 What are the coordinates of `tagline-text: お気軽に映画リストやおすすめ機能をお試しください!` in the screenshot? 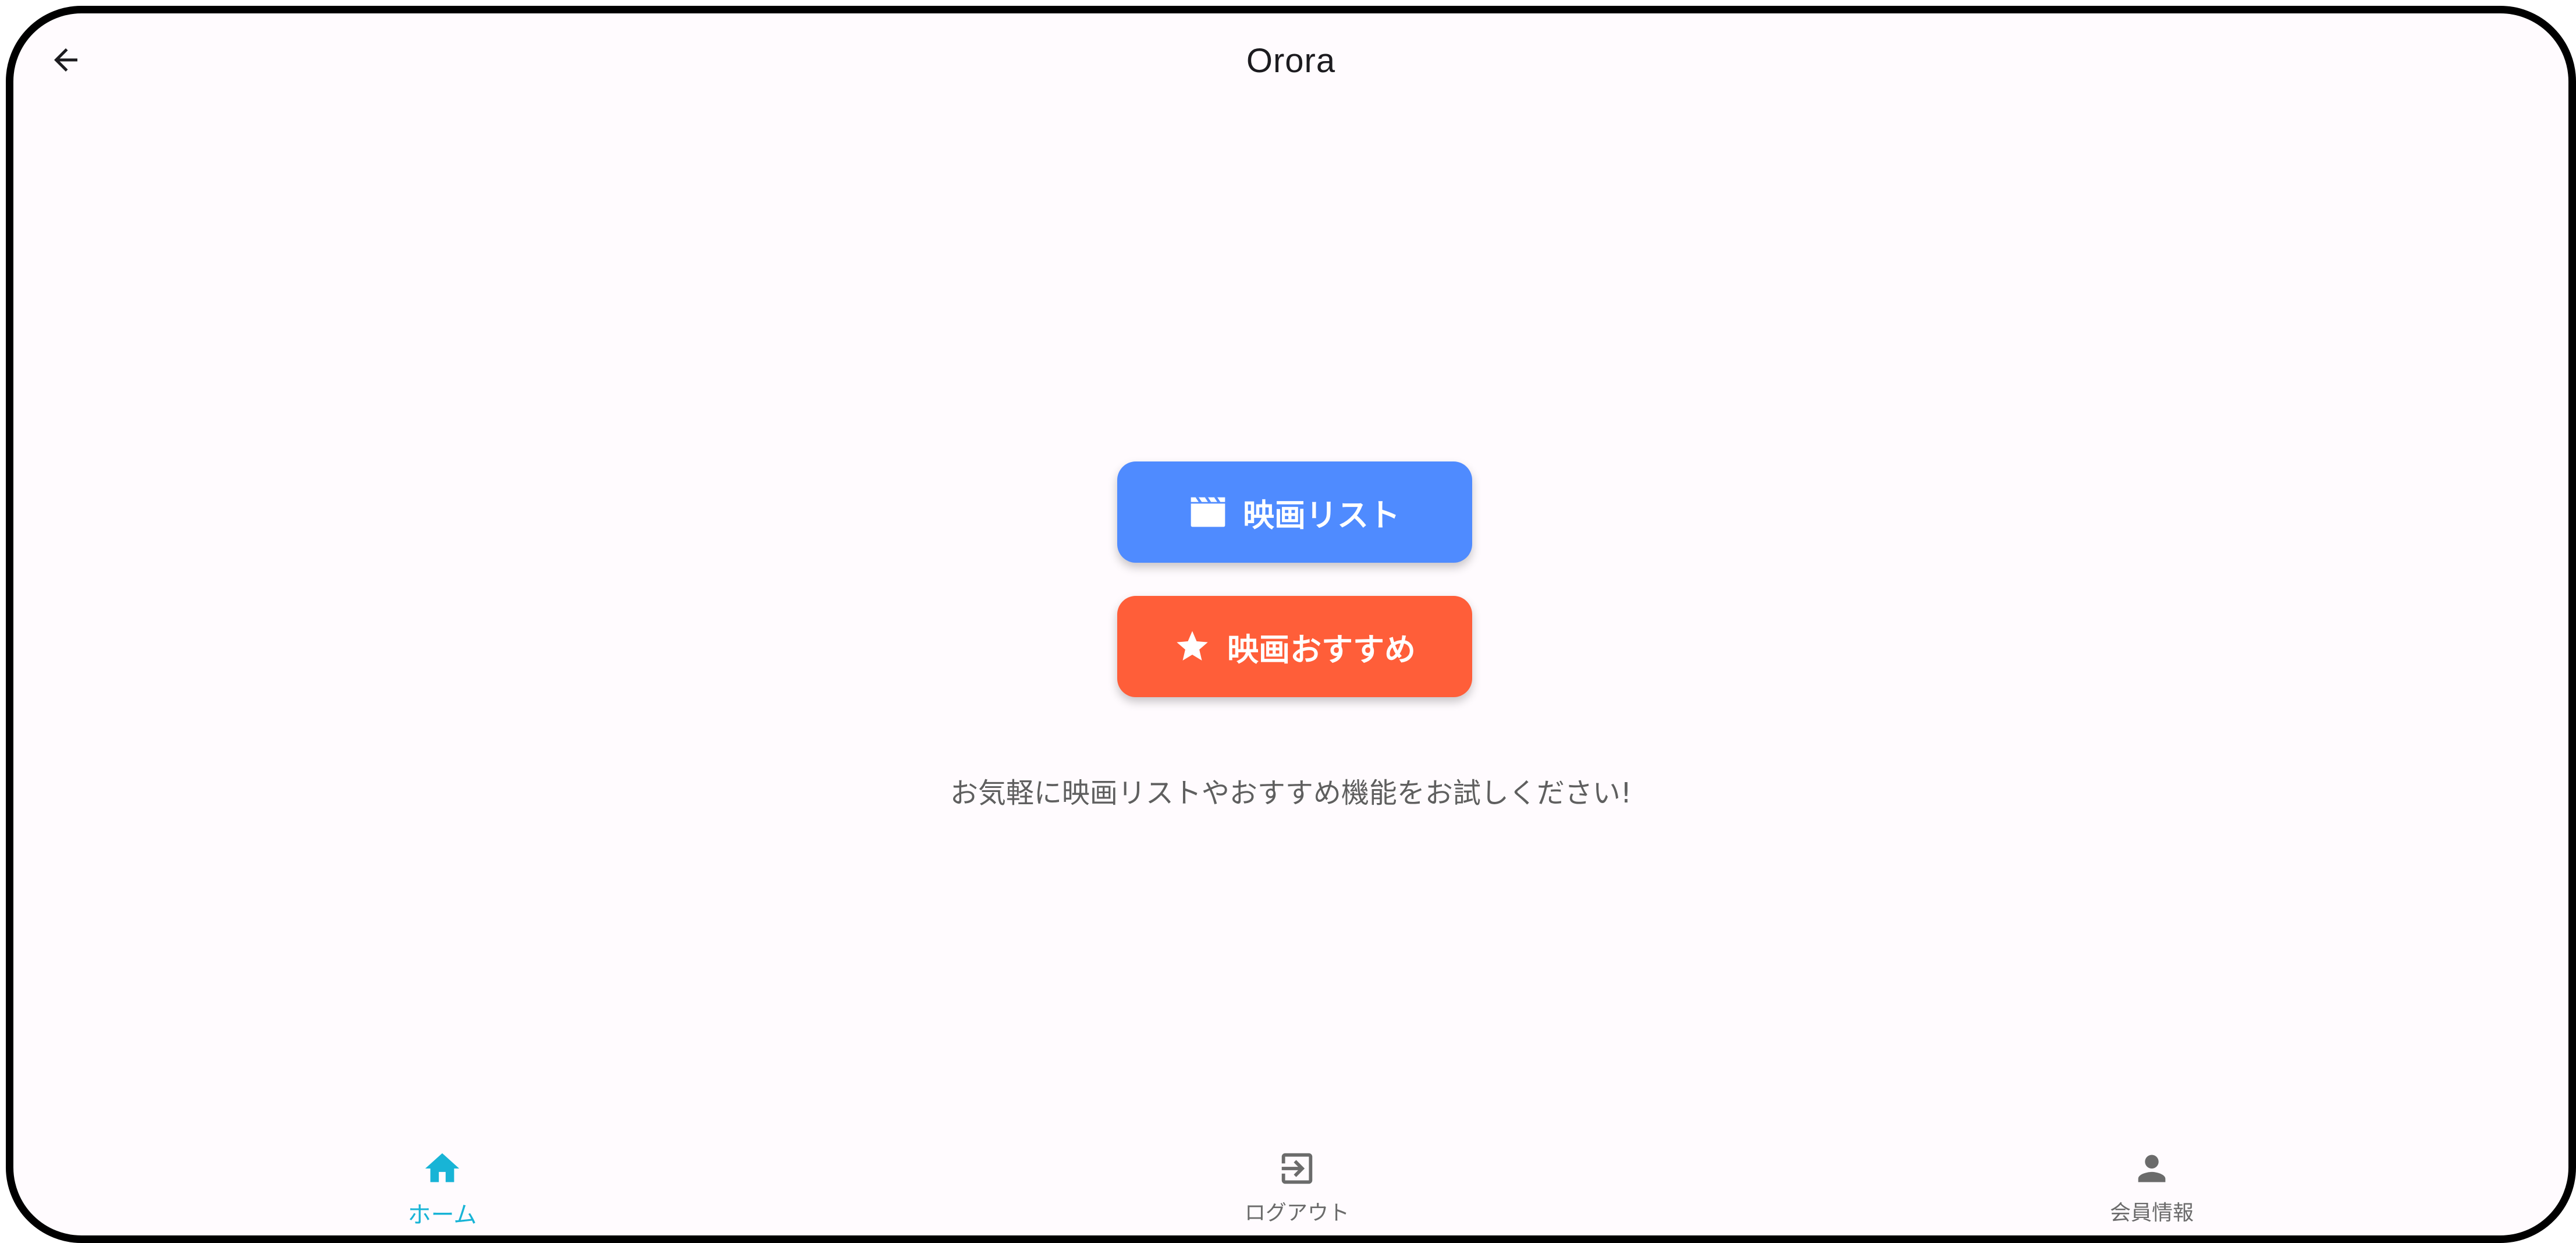 It's located at (1291, 793).